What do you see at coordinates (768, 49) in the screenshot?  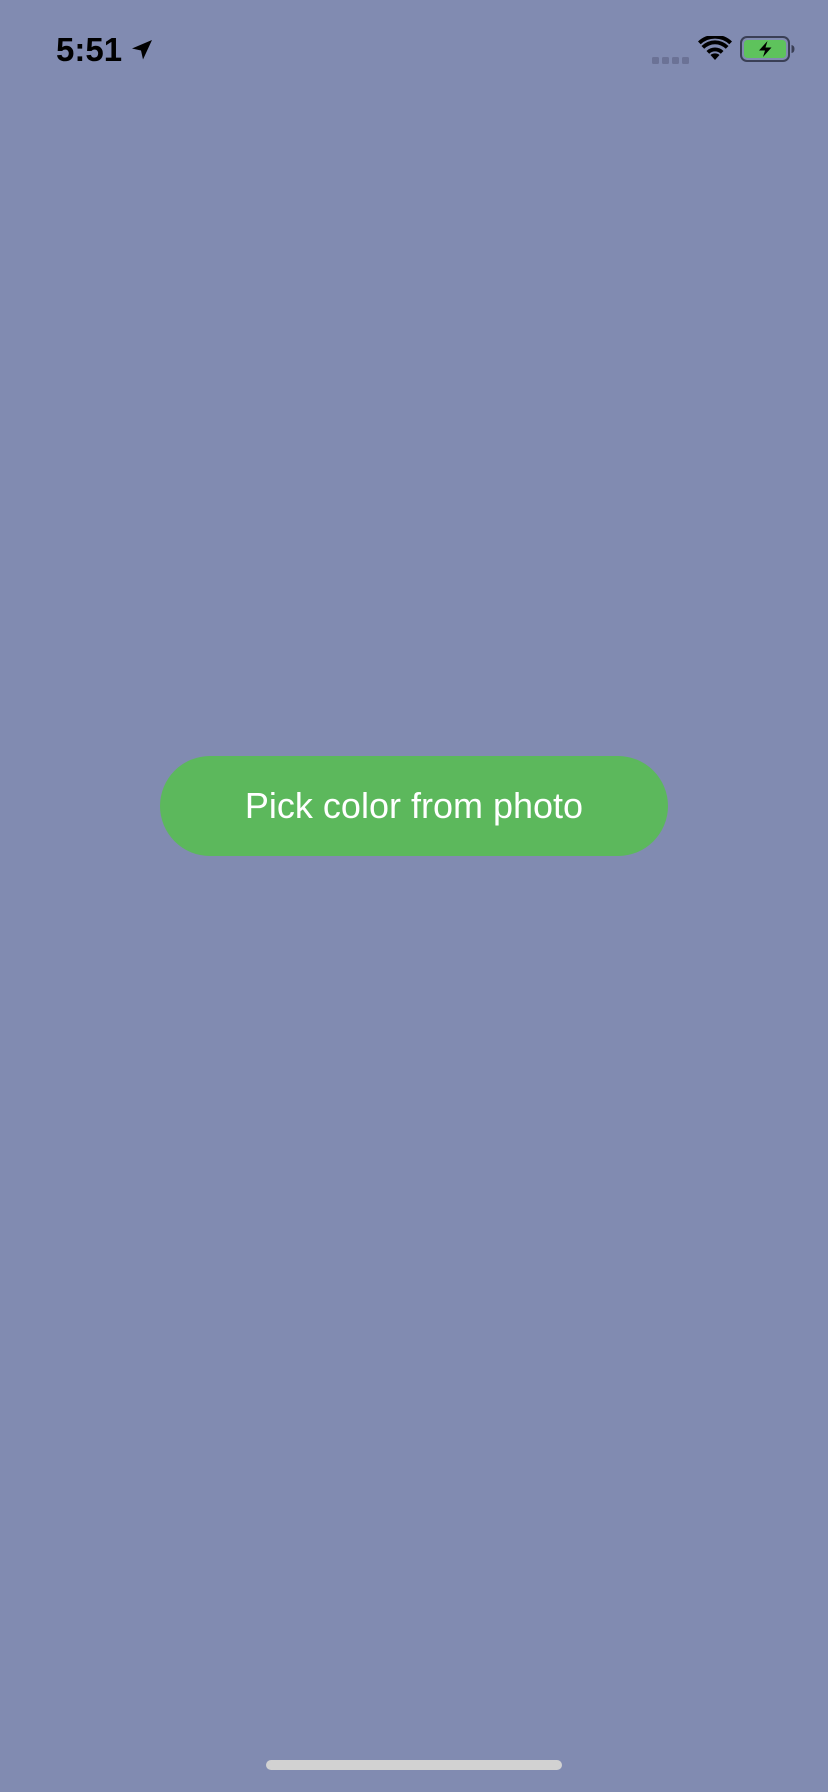 I see `battery-charging-icon` at bounding box center [768, 49].